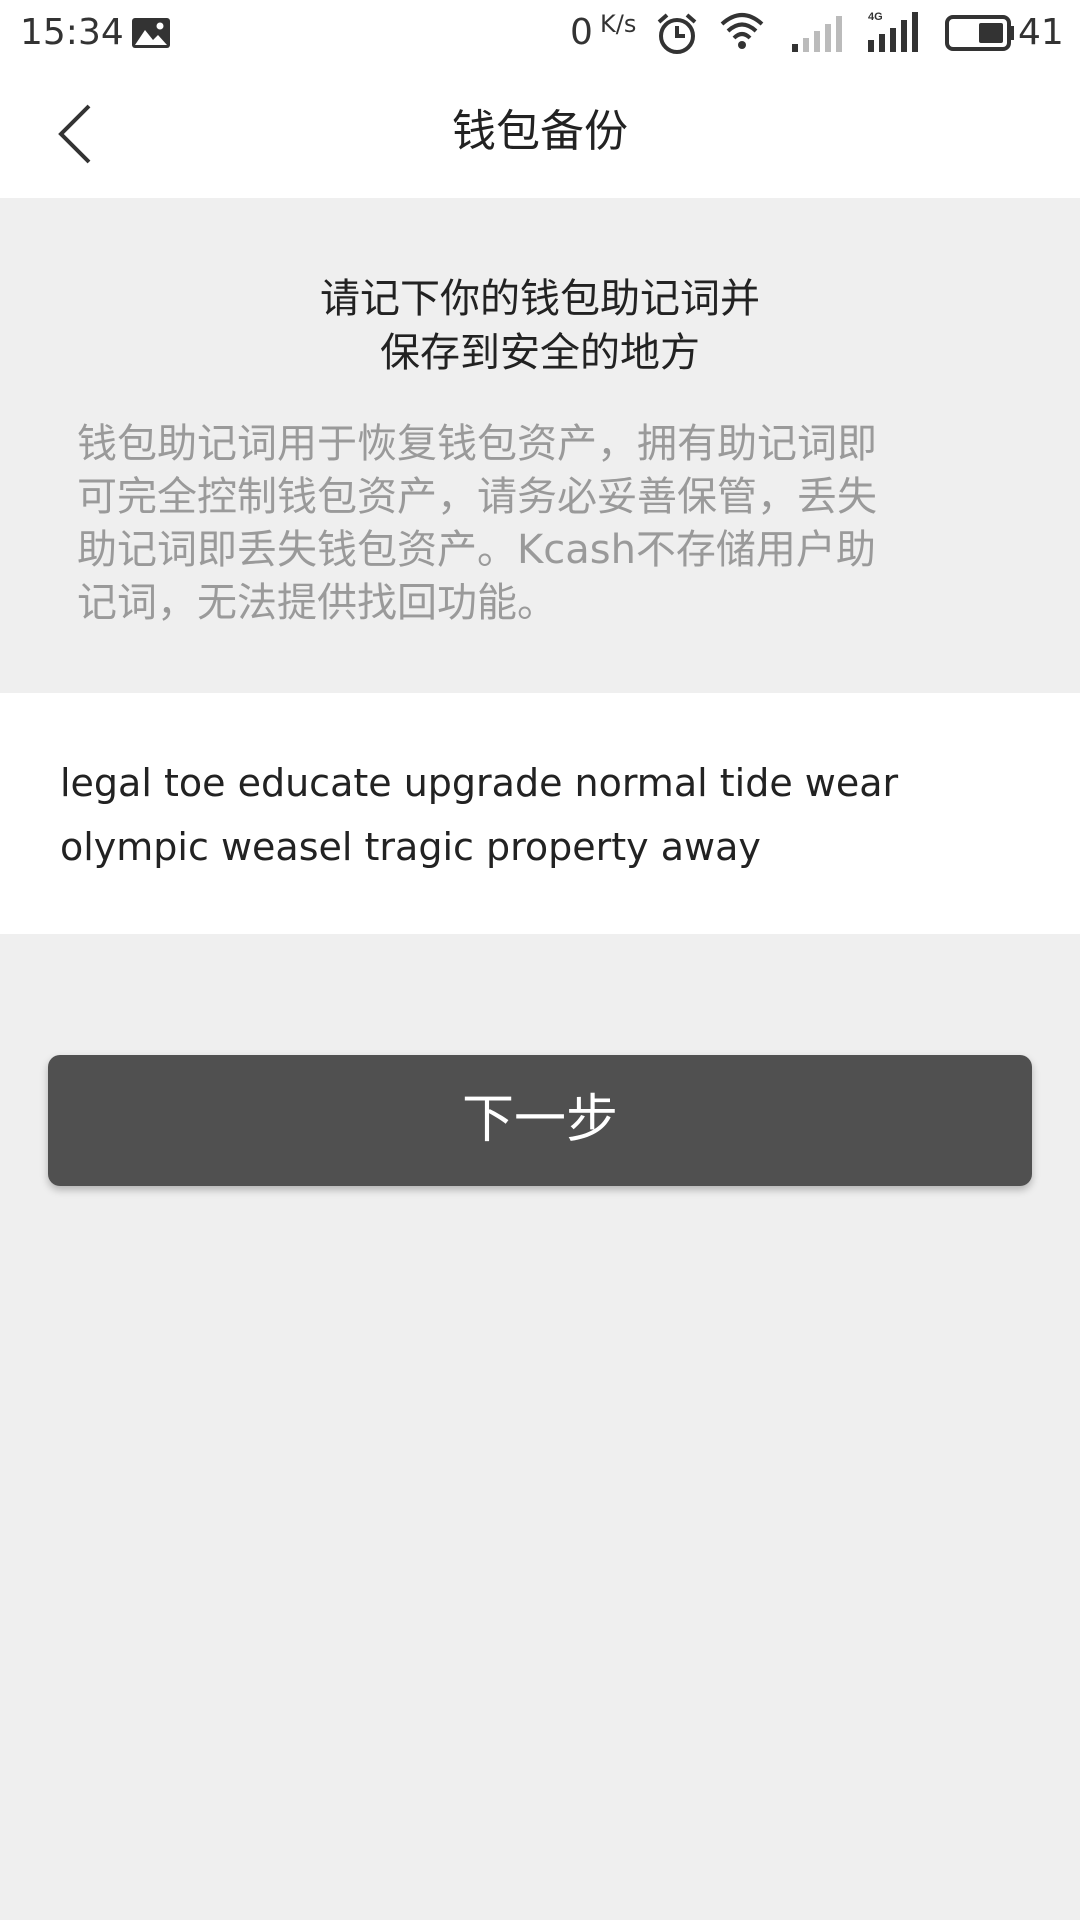 Image resolution: width=1080 pixels, height=1920 pixels. Describe the element at coordinates (979, 33) in the screenshot. I see `battery-icon` at that location.